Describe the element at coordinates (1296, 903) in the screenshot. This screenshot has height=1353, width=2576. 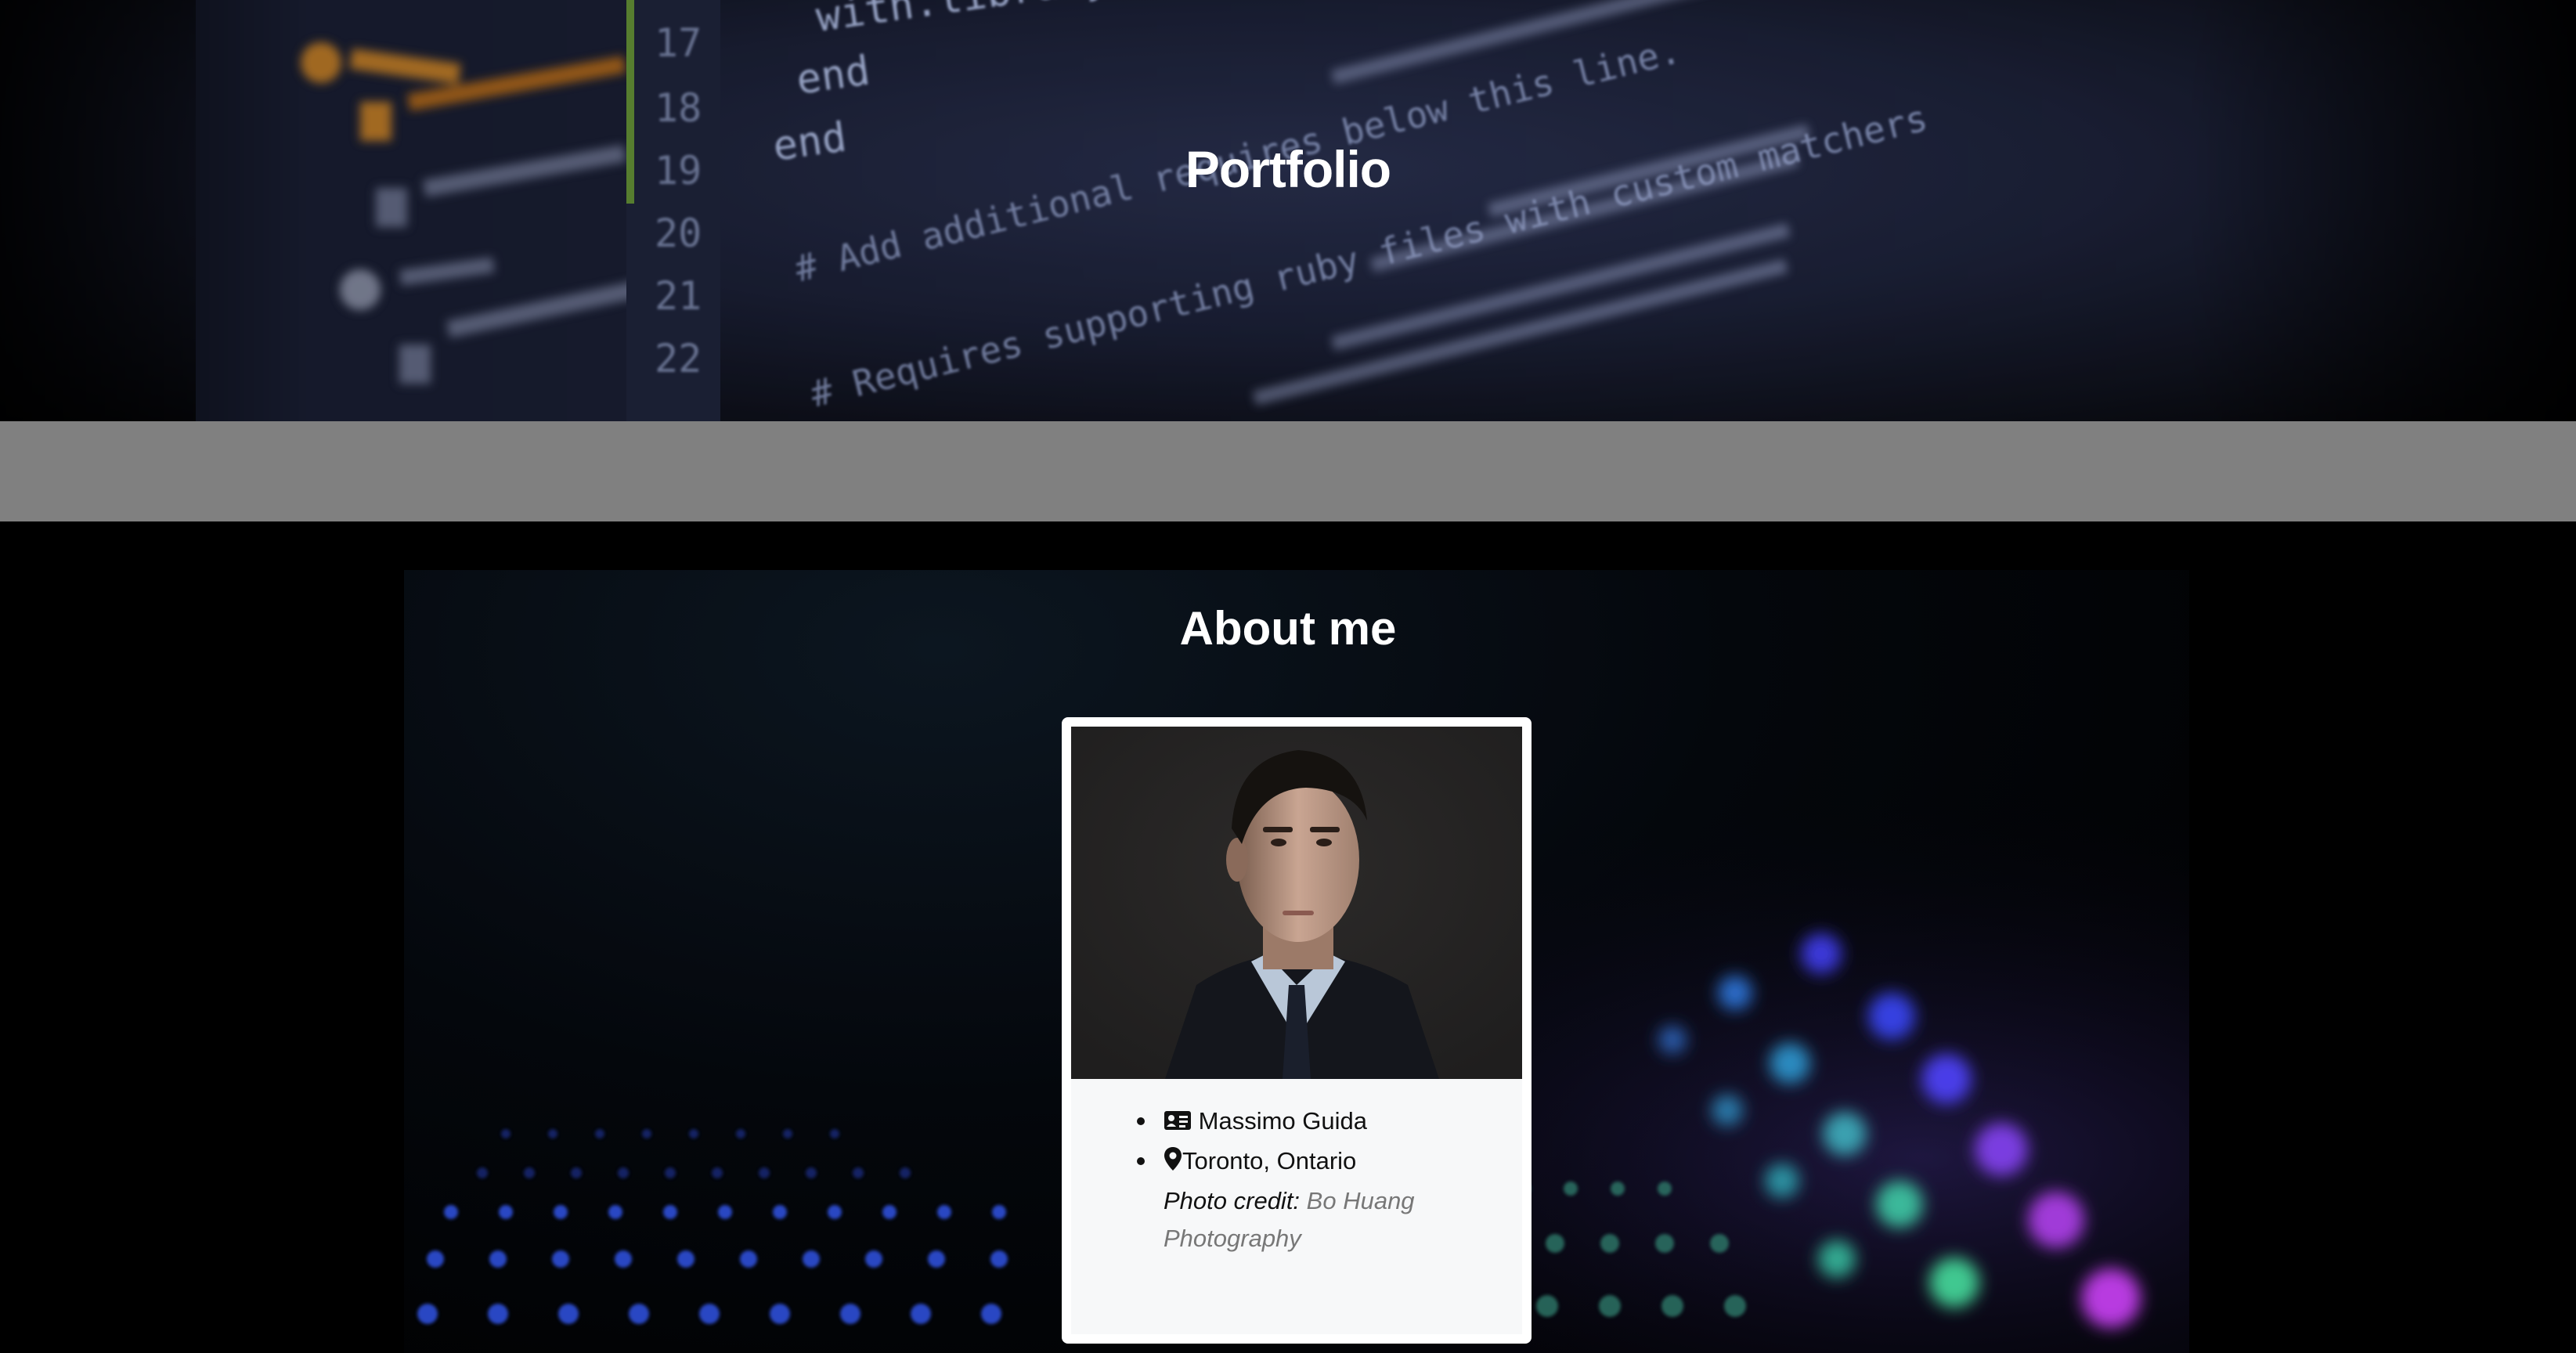
I see `profile-photo` at that location.